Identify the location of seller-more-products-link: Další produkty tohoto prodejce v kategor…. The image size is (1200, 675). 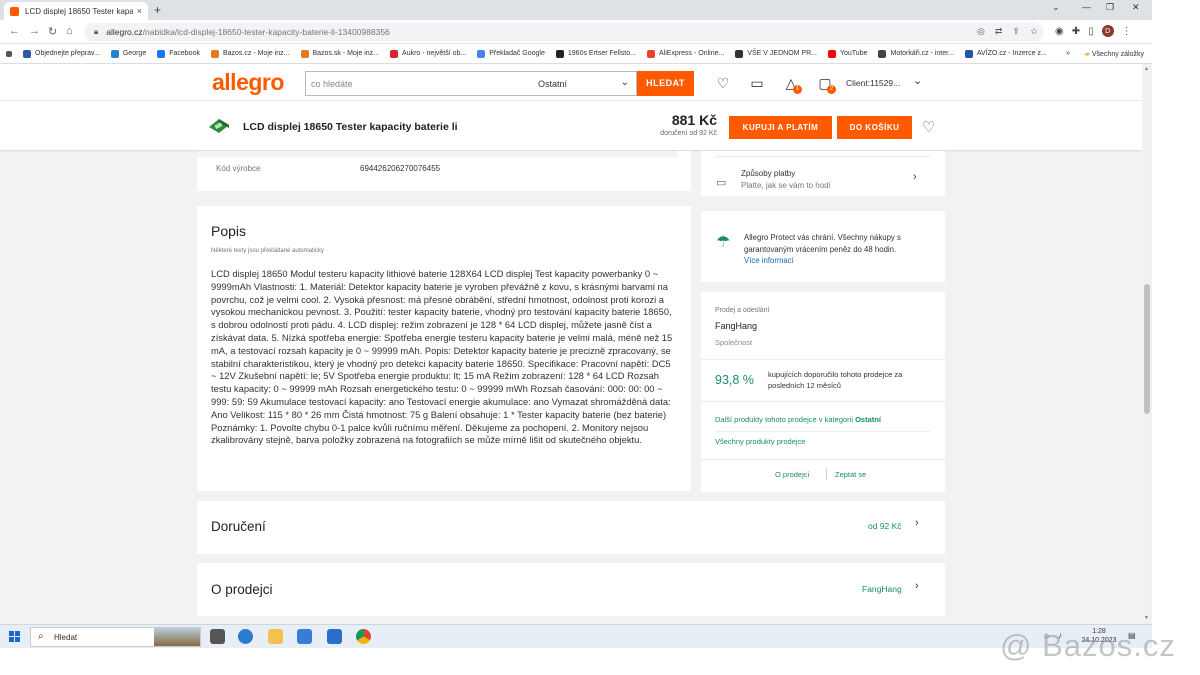
(798, 419).